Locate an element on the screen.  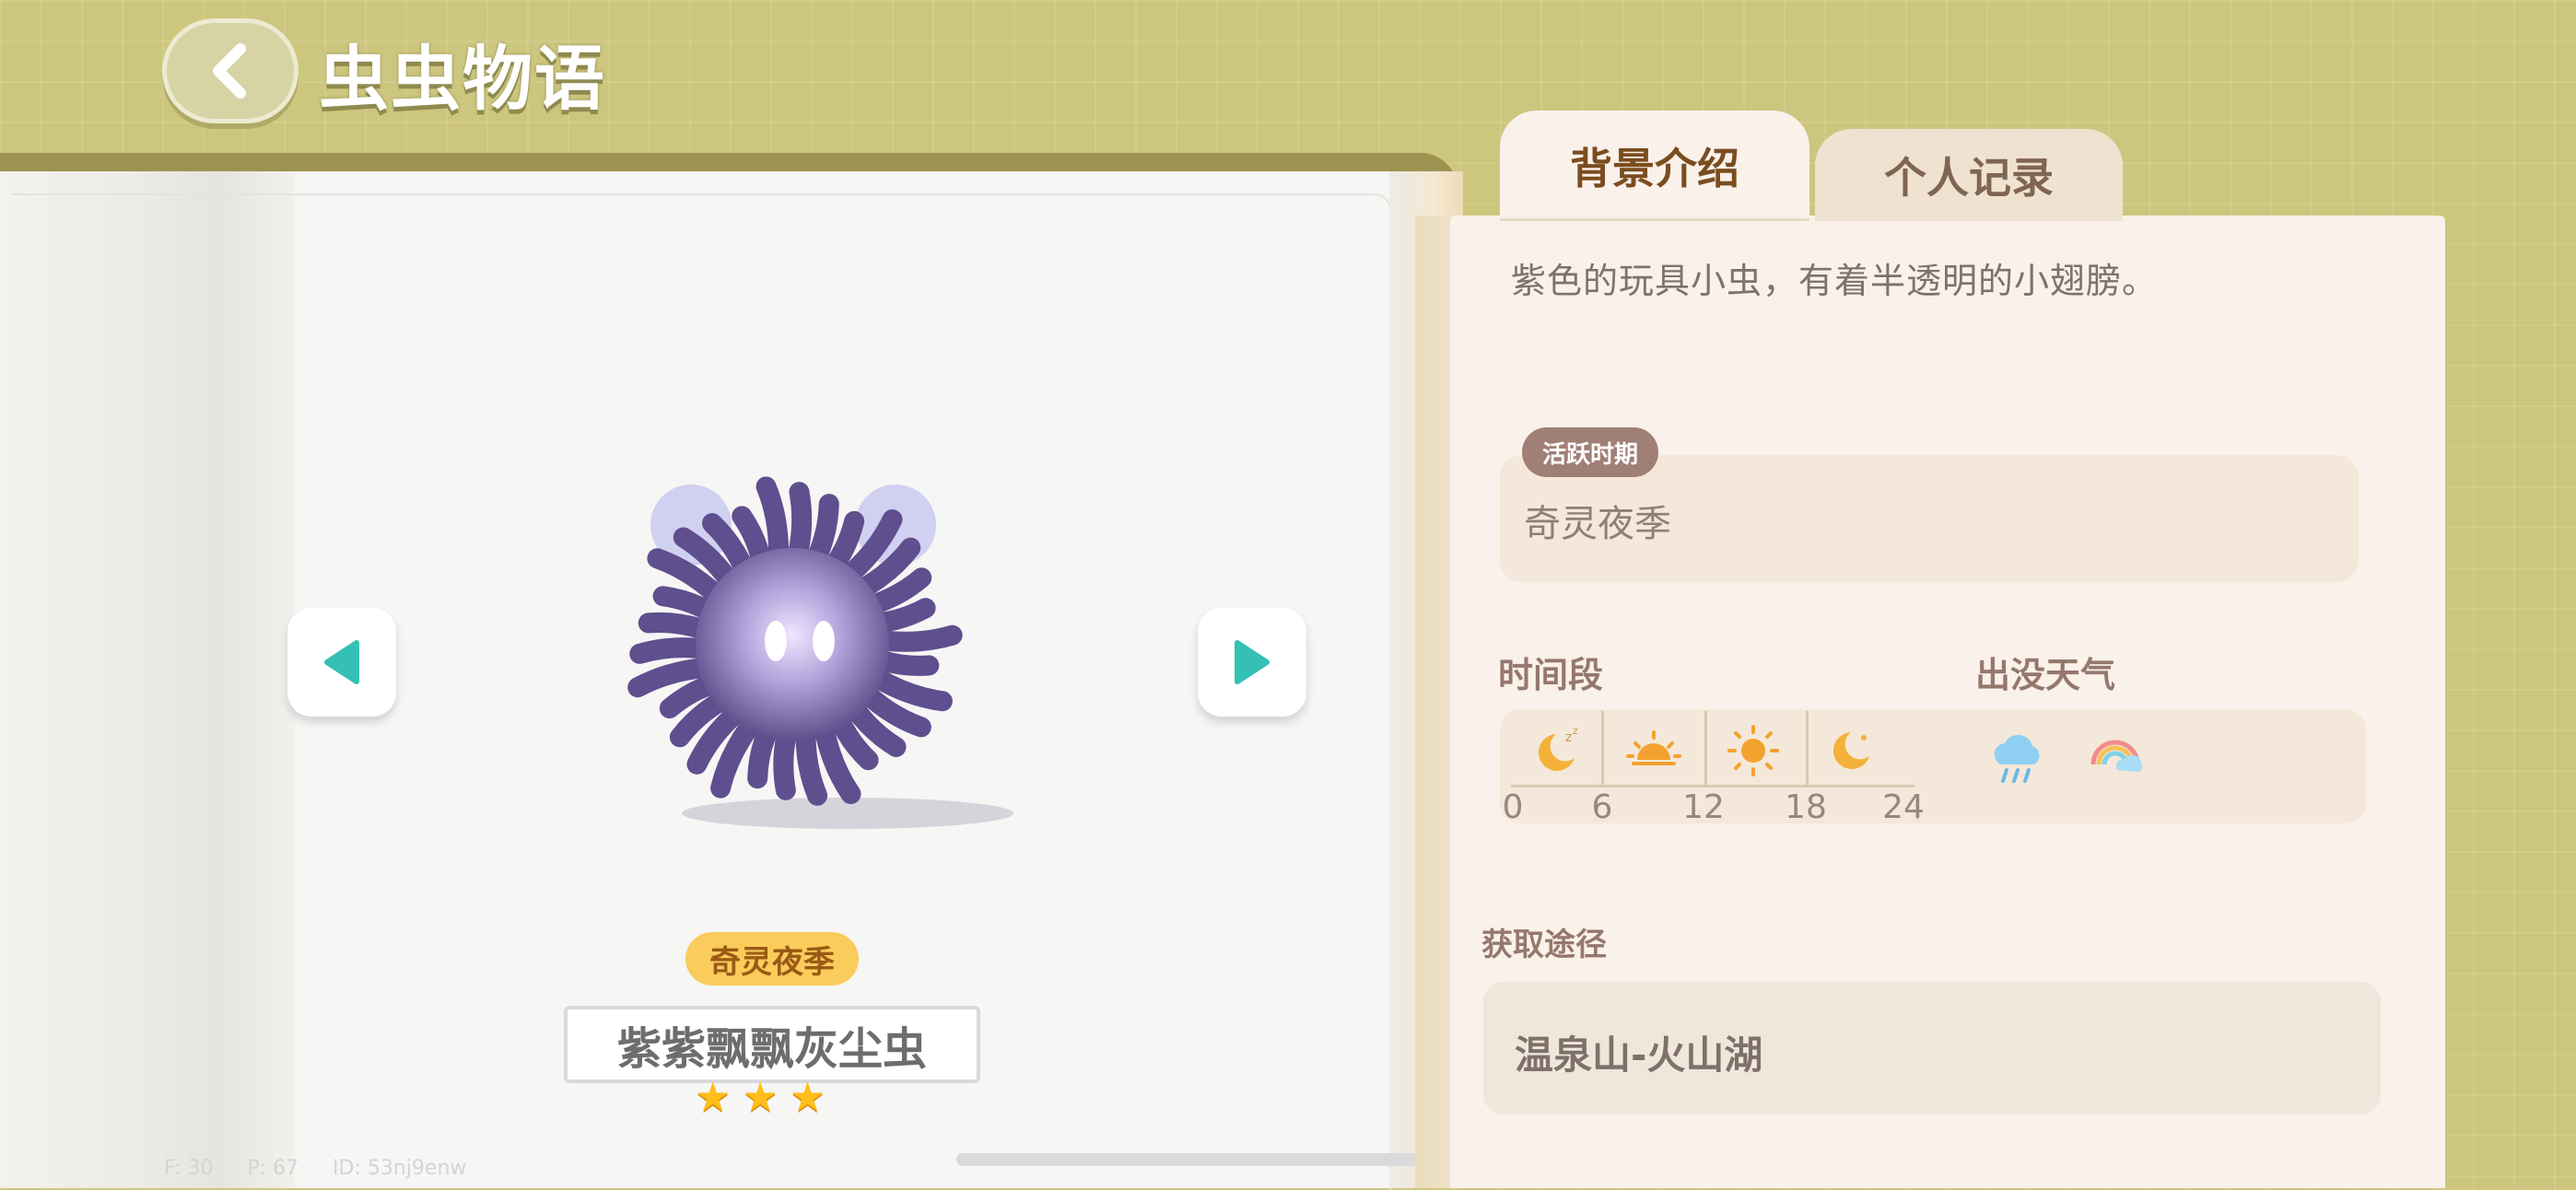
tick-label: 6 is located at coordinates (1602, 807).